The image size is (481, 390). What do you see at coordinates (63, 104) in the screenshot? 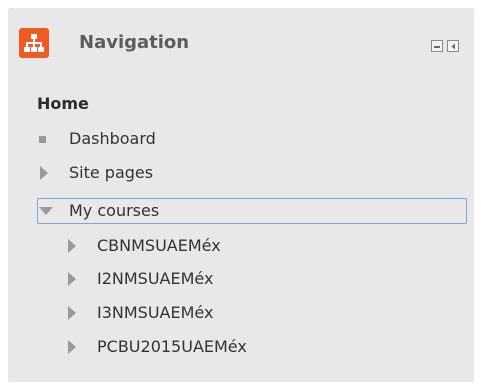
I see `home-link: Home` at bounding box center [63, 104].